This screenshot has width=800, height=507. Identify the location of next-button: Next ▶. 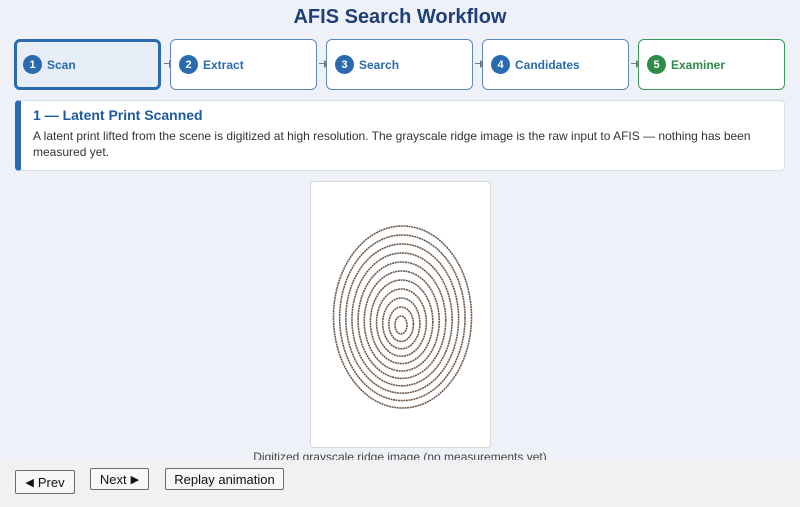
(119, 479).